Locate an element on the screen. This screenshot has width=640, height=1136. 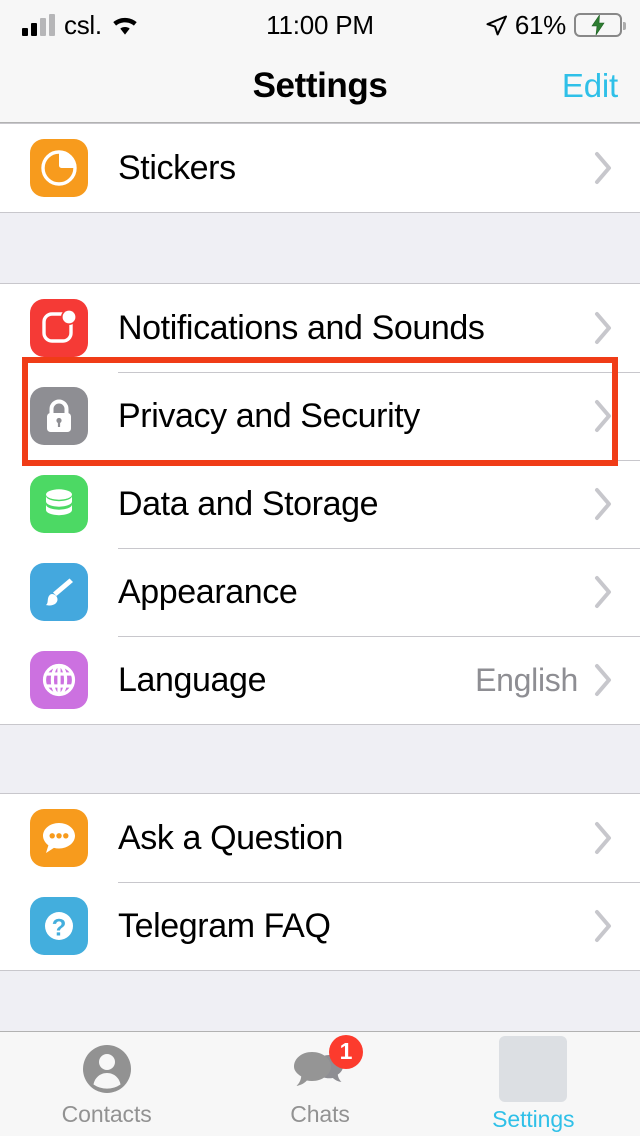
battery-icon is located at coordinates (600, 25).